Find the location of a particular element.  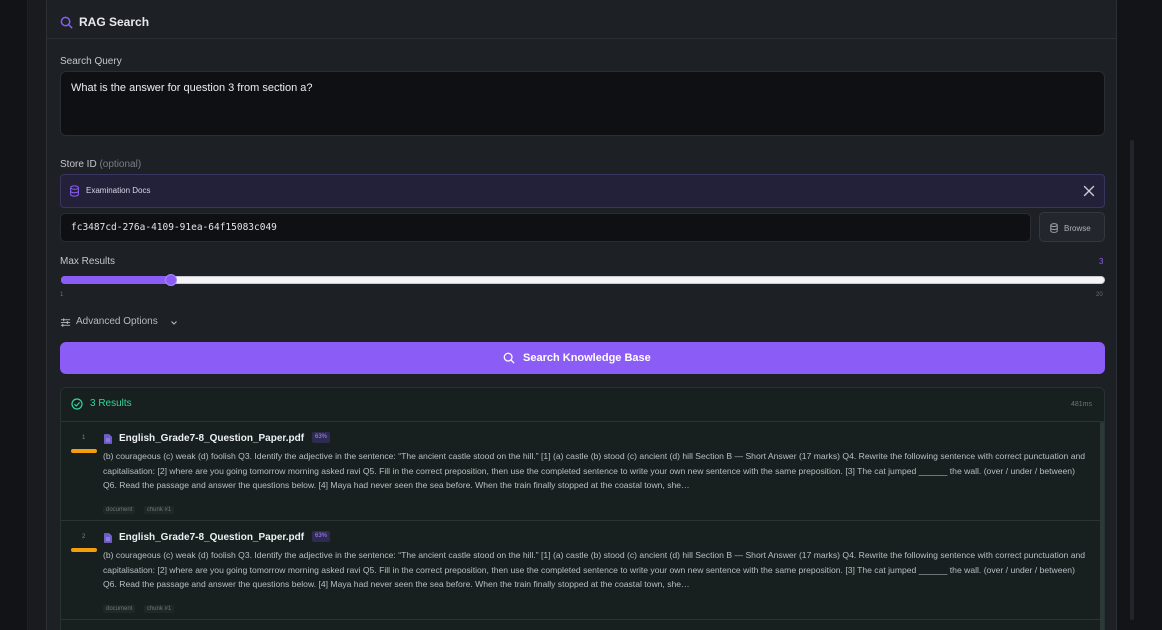

results-scrollbar is located at coordinates (1102, 526).